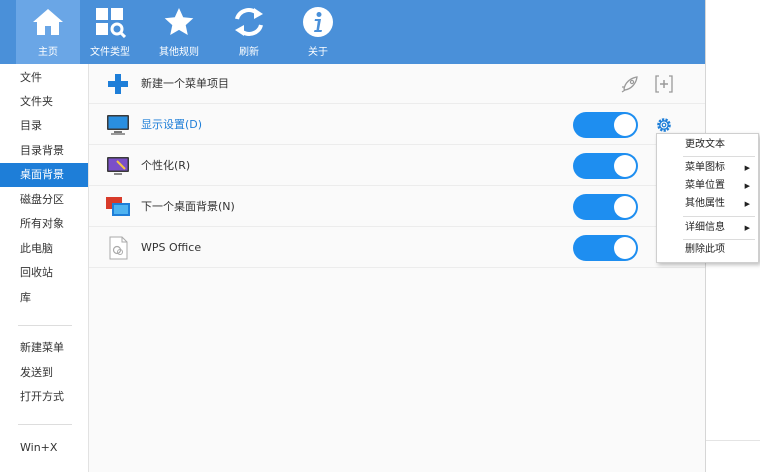 This screenshot has width=760, height=472. What do you see at coordinates (110, 22) in the screenshot?
I see `file-types-icon` at bounding box center [110, 22].